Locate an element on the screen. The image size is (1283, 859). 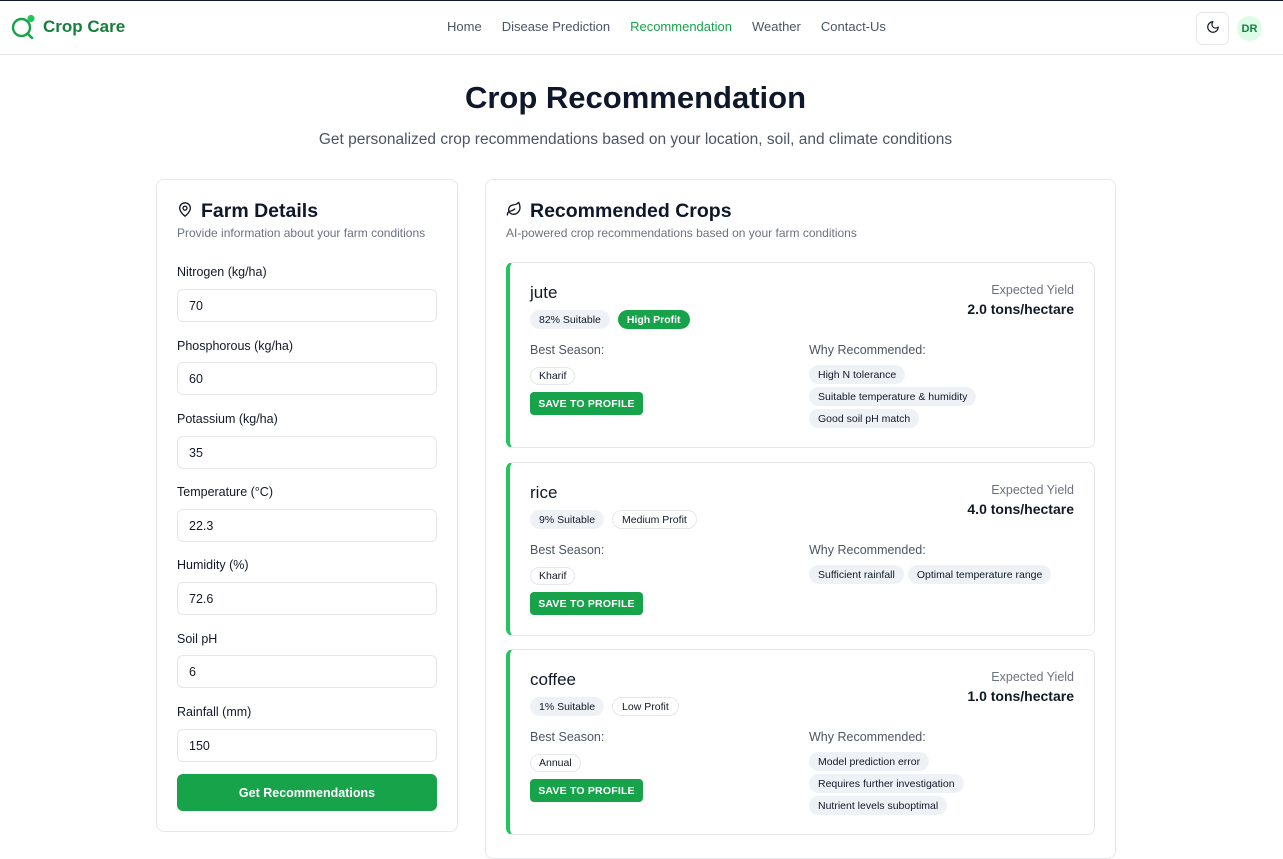
recommended-crops-header: Recommended Crops is located at coordinates (619, 211).